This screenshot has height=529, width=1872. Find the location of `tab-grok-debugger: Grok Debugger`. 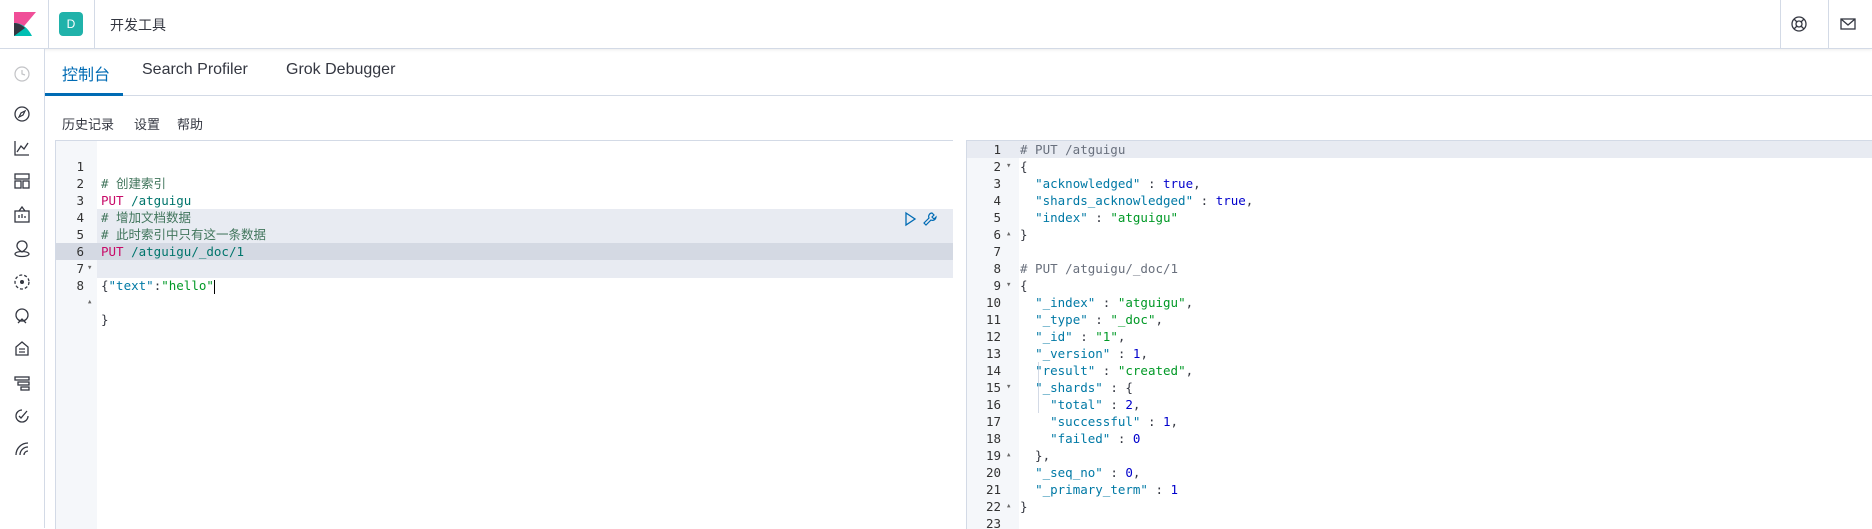

tab-grok-debugger: Grok Debugger is located at coordinates (340, 70).